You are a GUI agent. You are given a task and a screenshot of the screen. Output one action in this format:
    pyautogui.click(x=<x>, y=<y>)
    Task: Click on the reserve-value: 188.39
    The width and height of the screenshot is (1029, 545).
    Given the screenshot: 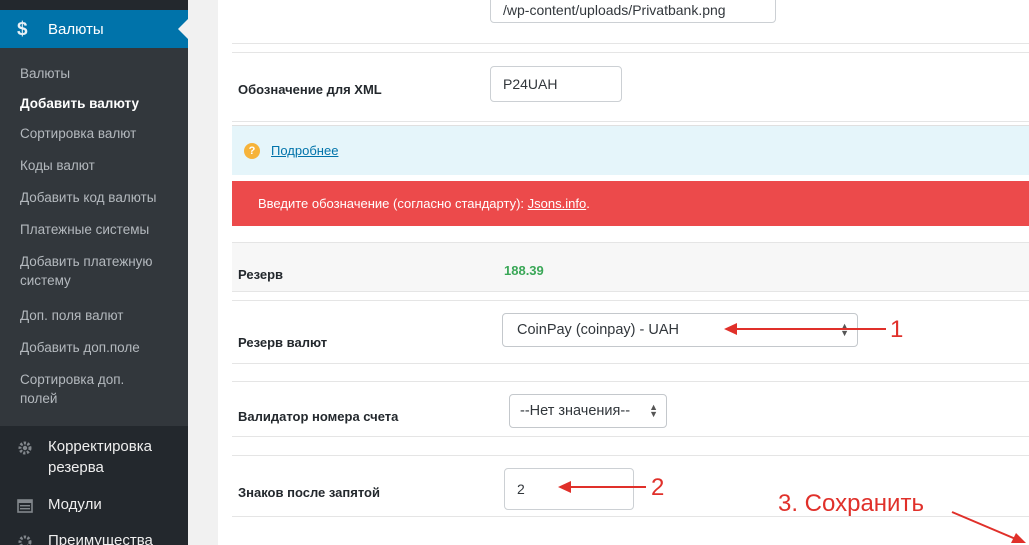 What is the action you would take?
    pyautogui.click(x=524, y=270)
    